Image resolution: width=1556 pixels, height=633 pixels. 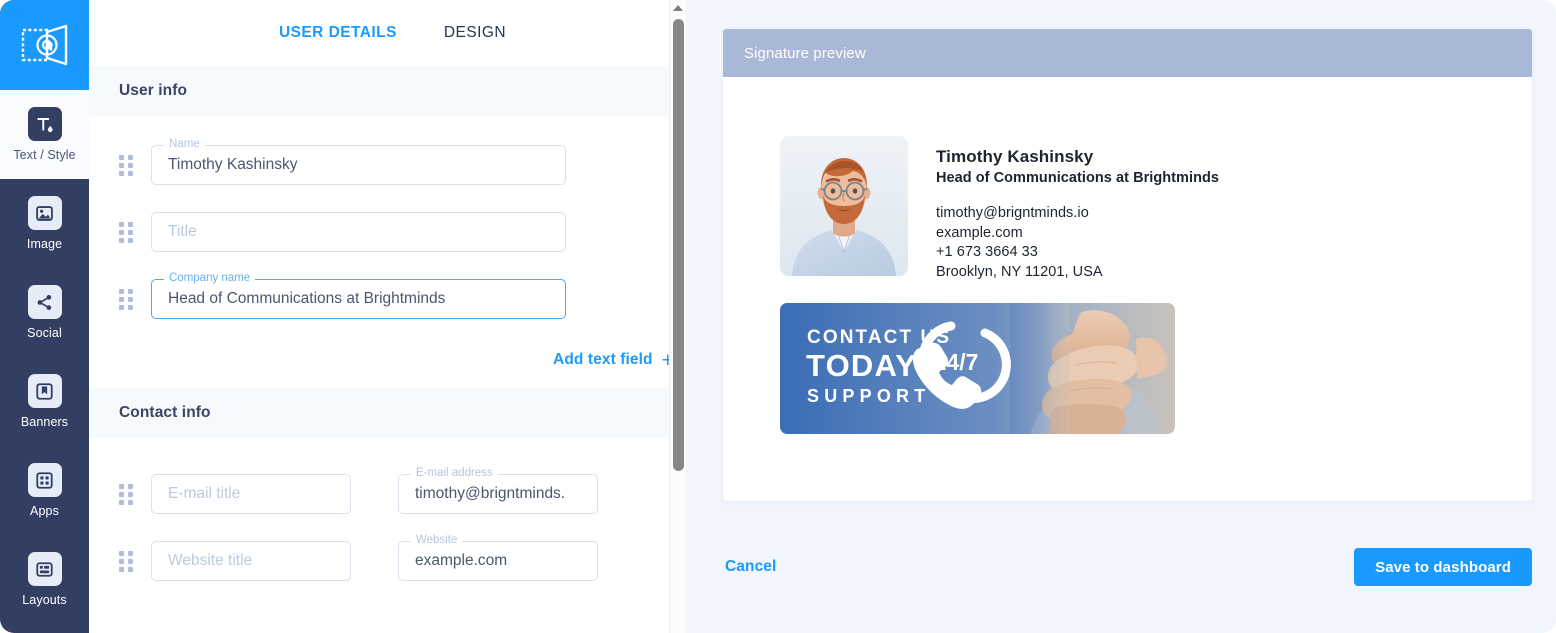 I want to click on text-style-icon, so click(x=44, y=124).